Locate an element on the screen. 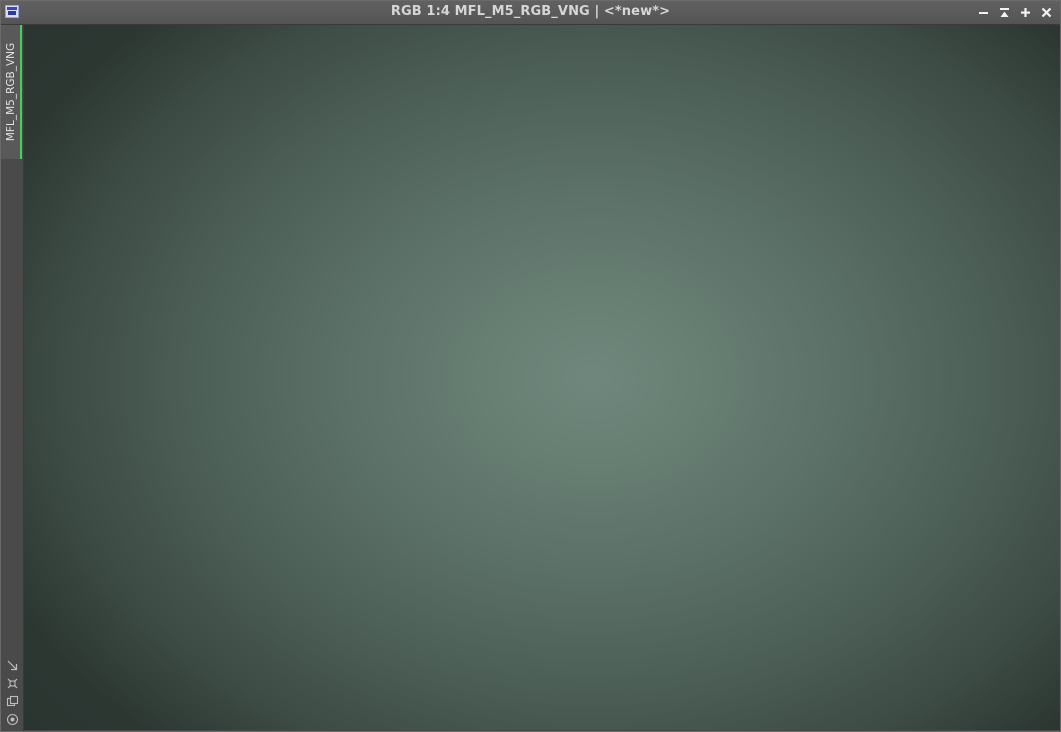 This screenshot has width=1061, height=732. view-tab: MFL_M5_RGB_VNG is located at coordinates (11, 92).